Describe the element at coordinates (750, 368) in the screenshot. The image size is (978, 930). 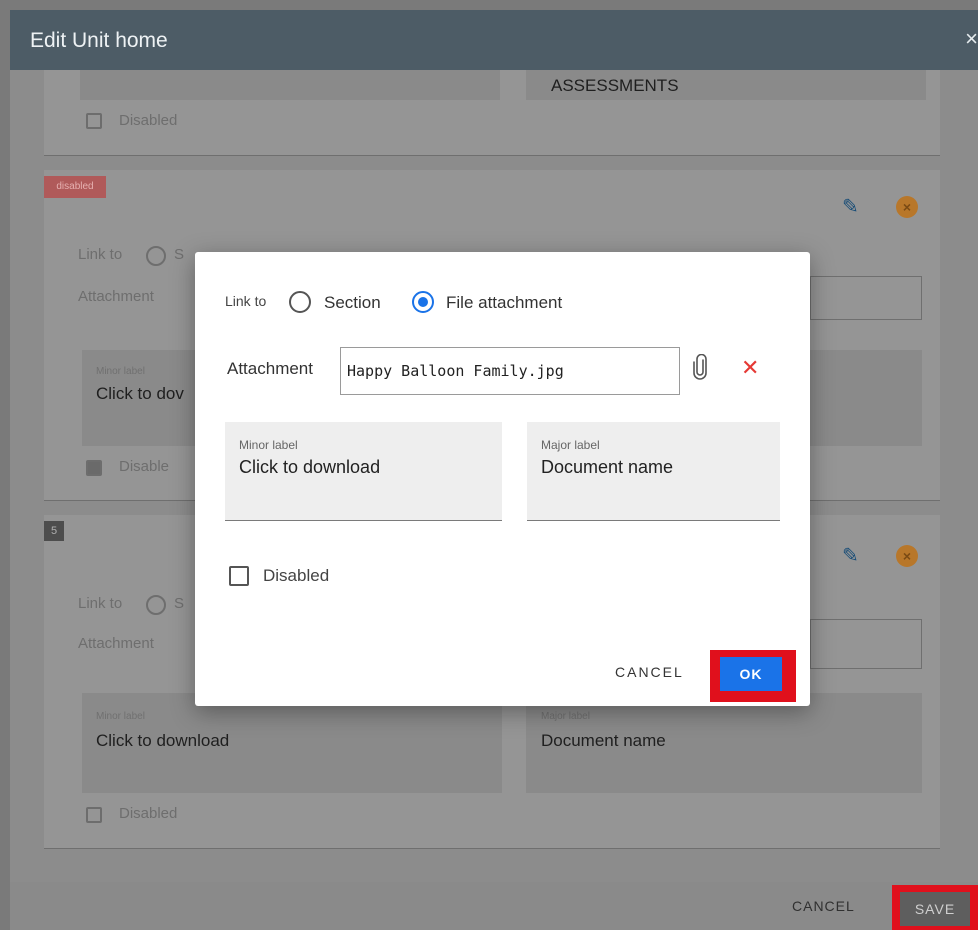
I see `delete-x-icon: ✕` at that location.